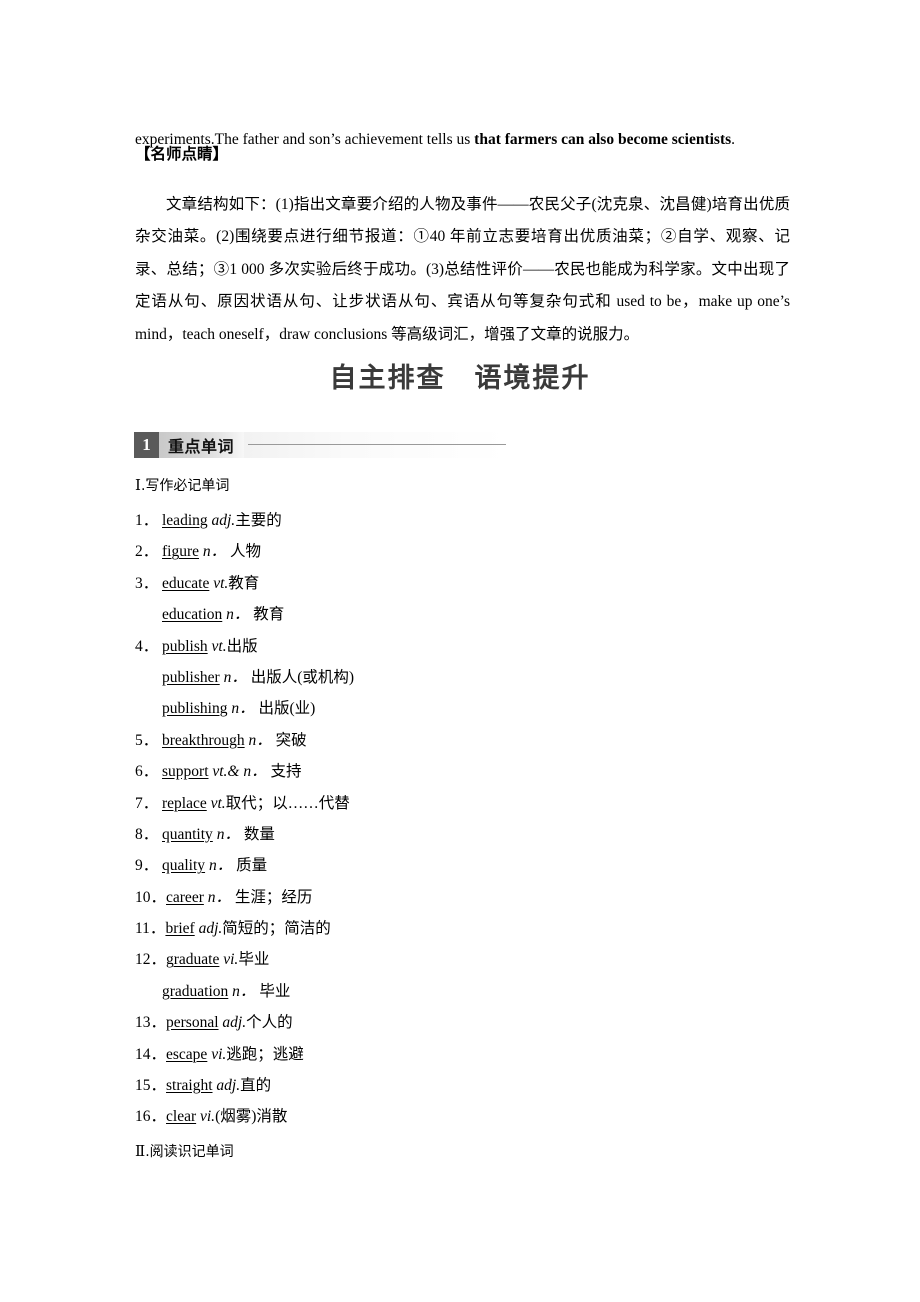  I want to click on vocabulary-row: 3． educate vt.教育, so click(455, 583).